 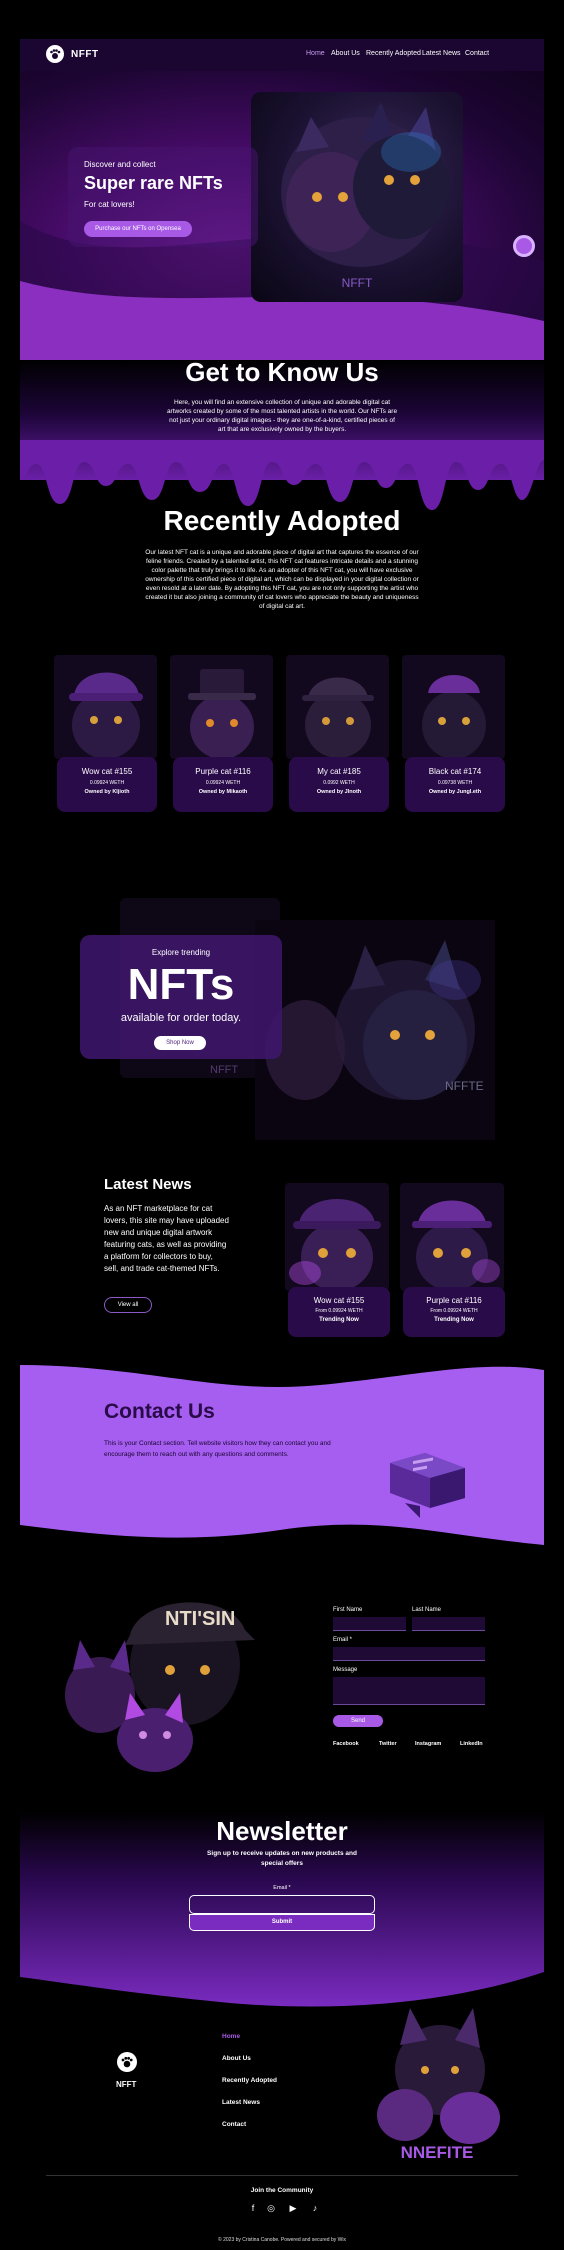 What do you see at coordinates (181, 984) in the screenshot?
I see `nfts-heading: NFTs` at bounding box center [181, 984].